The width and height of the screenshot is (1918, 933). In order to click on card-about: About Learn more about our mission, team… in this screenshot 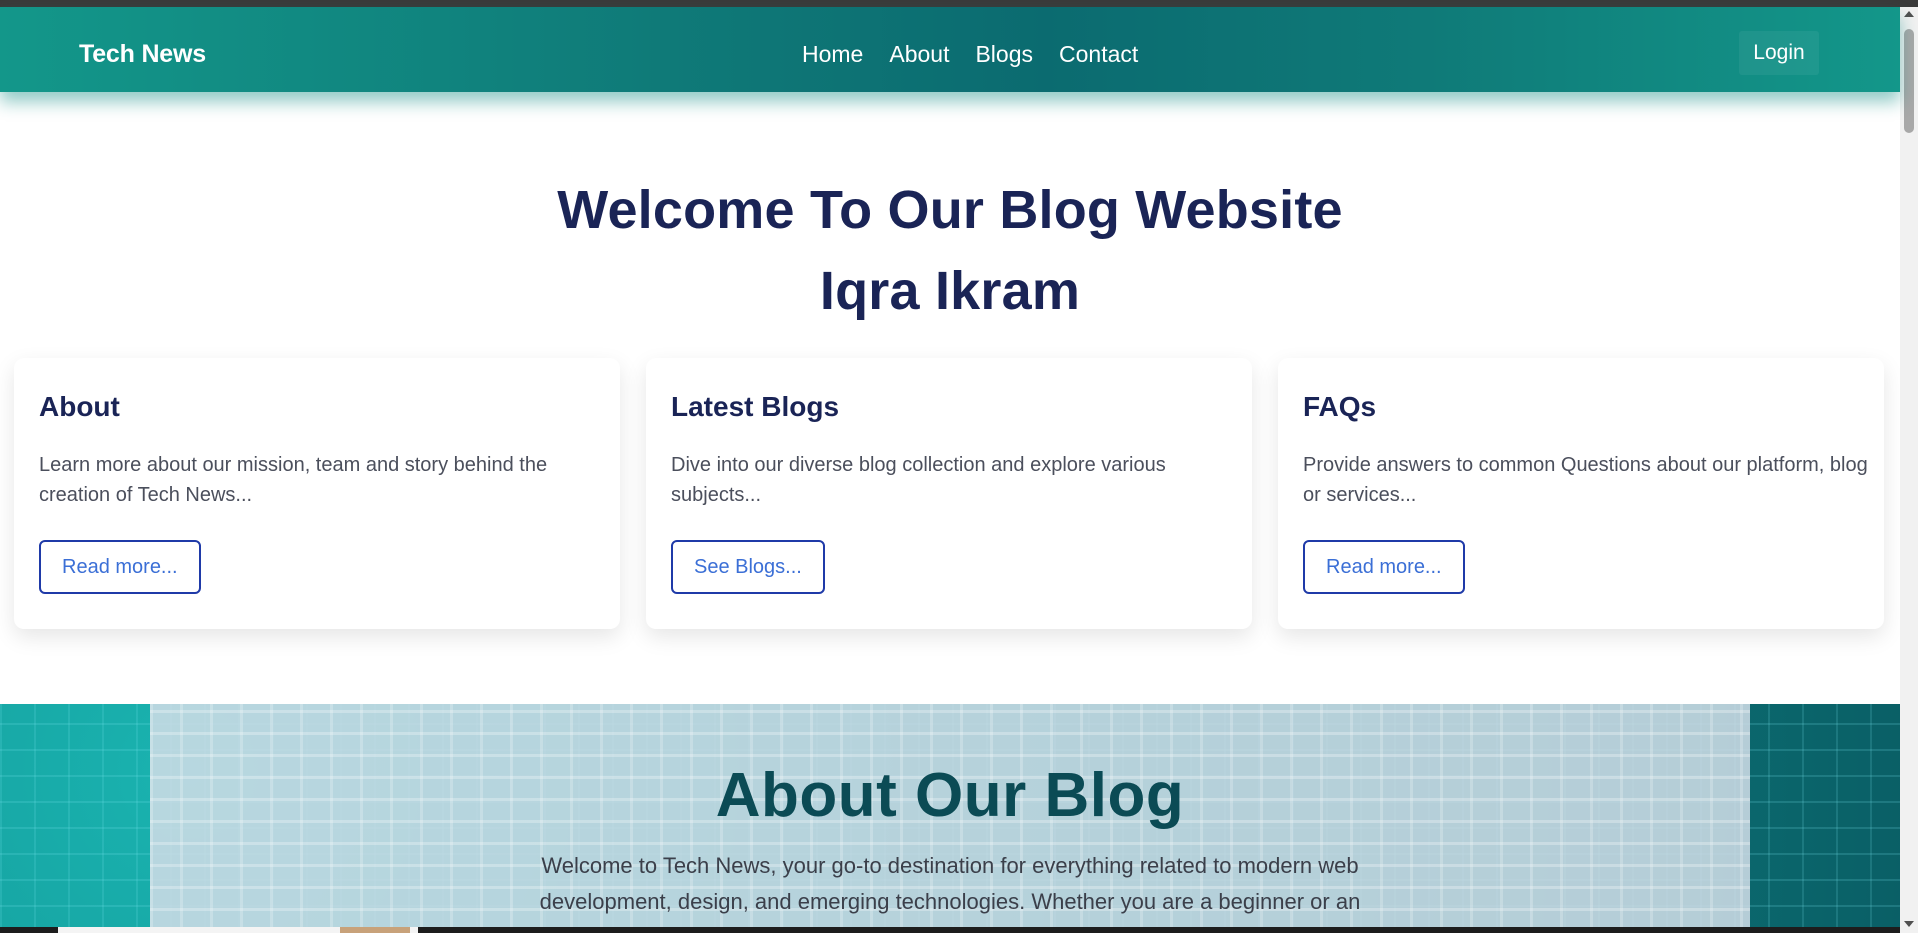, I will do `click(317, 493)`.